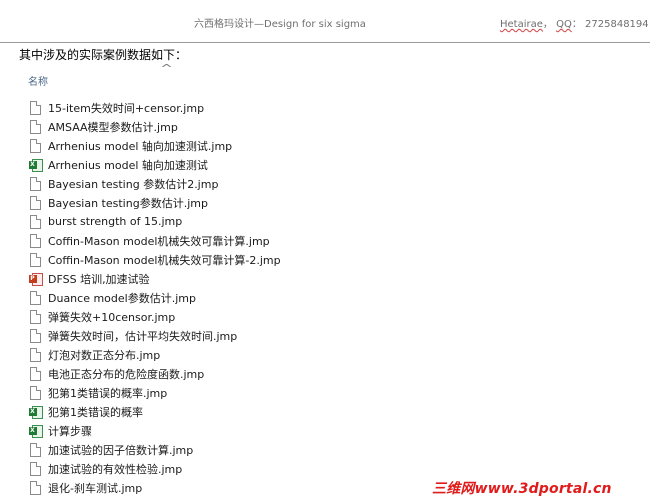 The height and width of the screenshot is (501, 650). What do you see at coordinates (521, 24) in the screenshot?
I see `header-name: Hetairae` at bounding box center [521, 24].